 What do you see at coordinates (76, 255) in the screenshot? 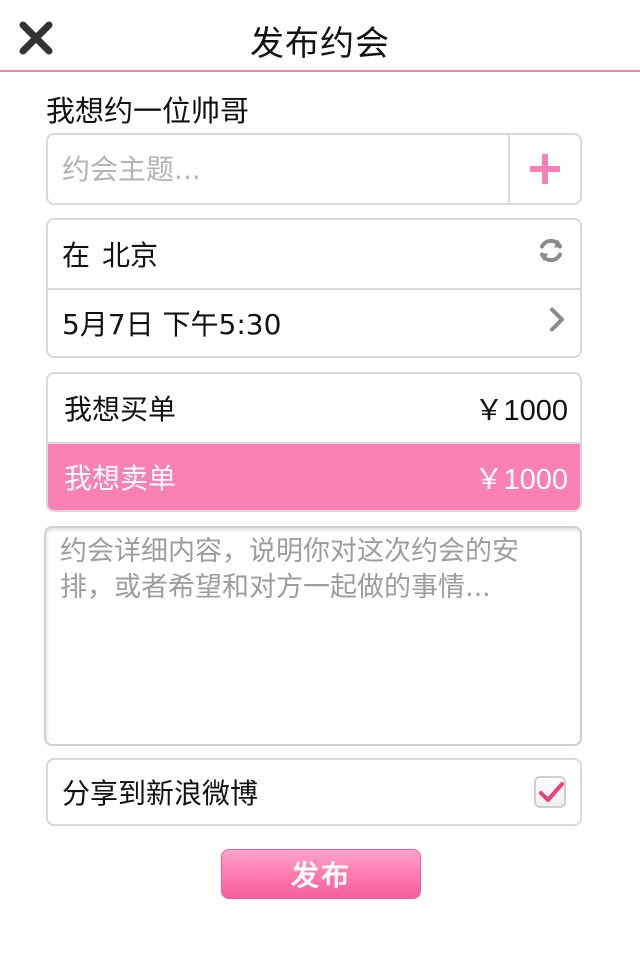
I see `location-prefix: 在` at bounding box center [76, 255].